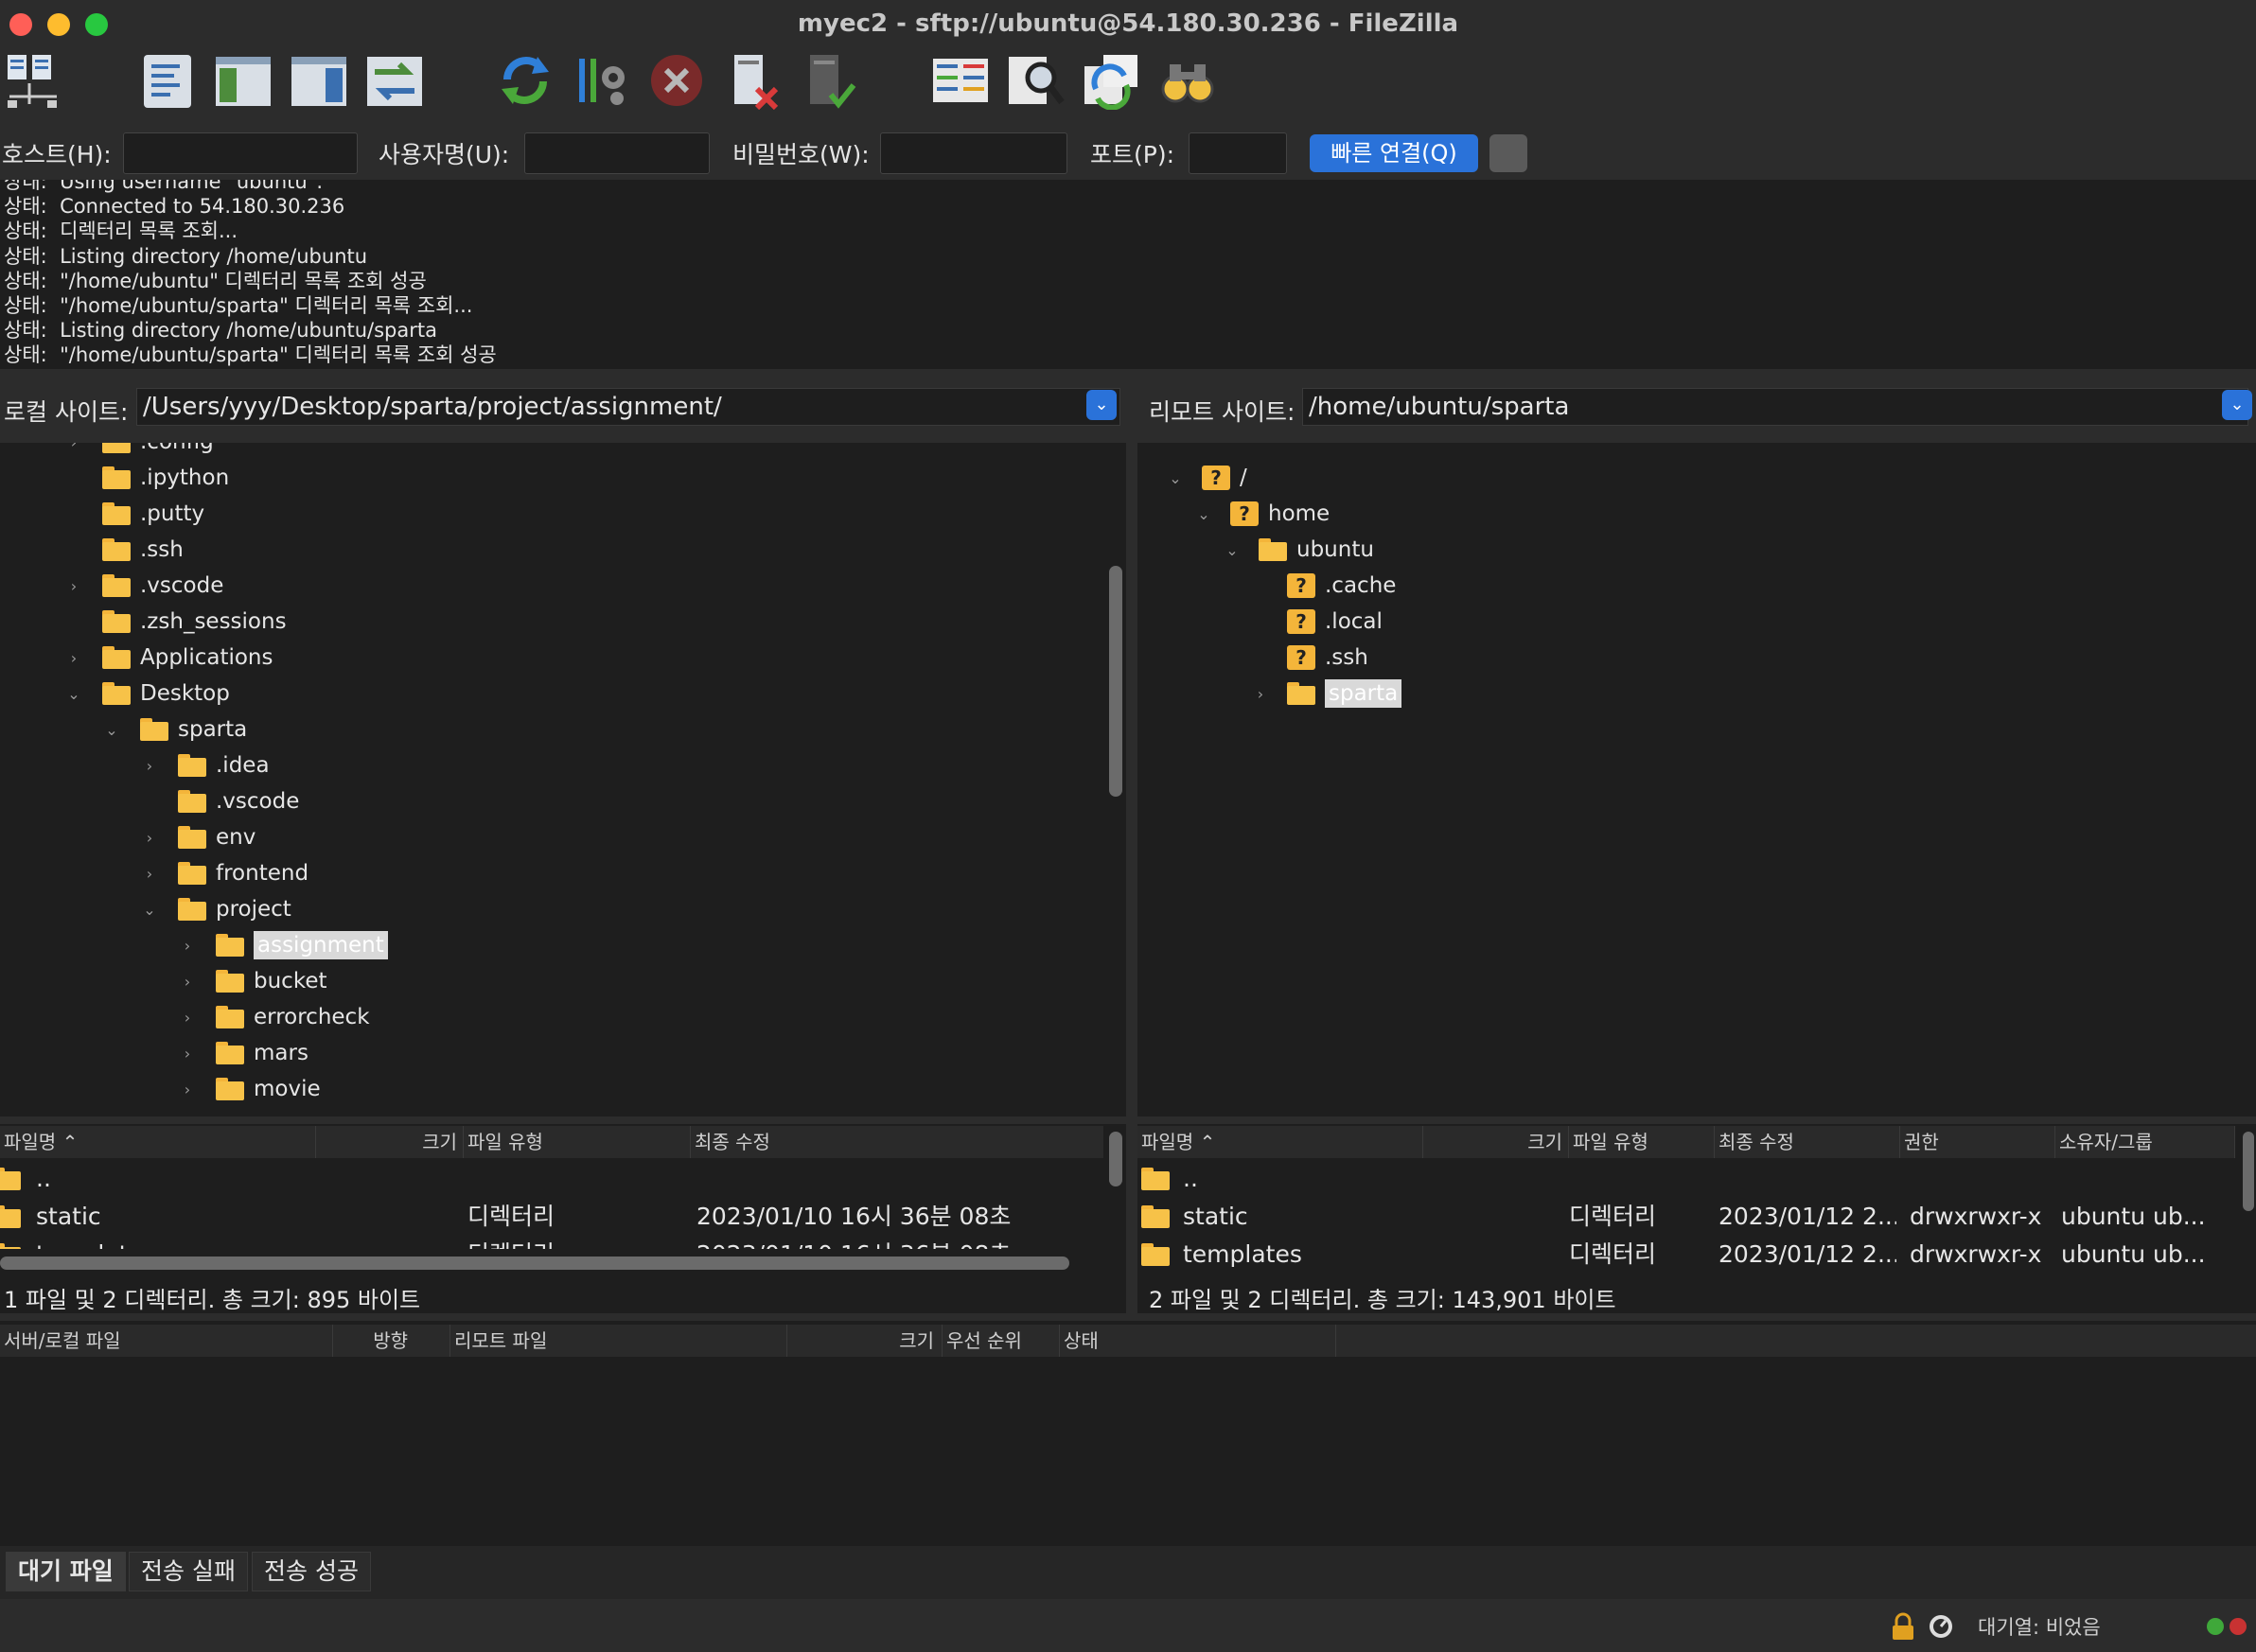  What do you see at coordinates (148, 586) in the screenshot?
I see `local-tree-item: › .vscode` at bounding box center [148, 586].